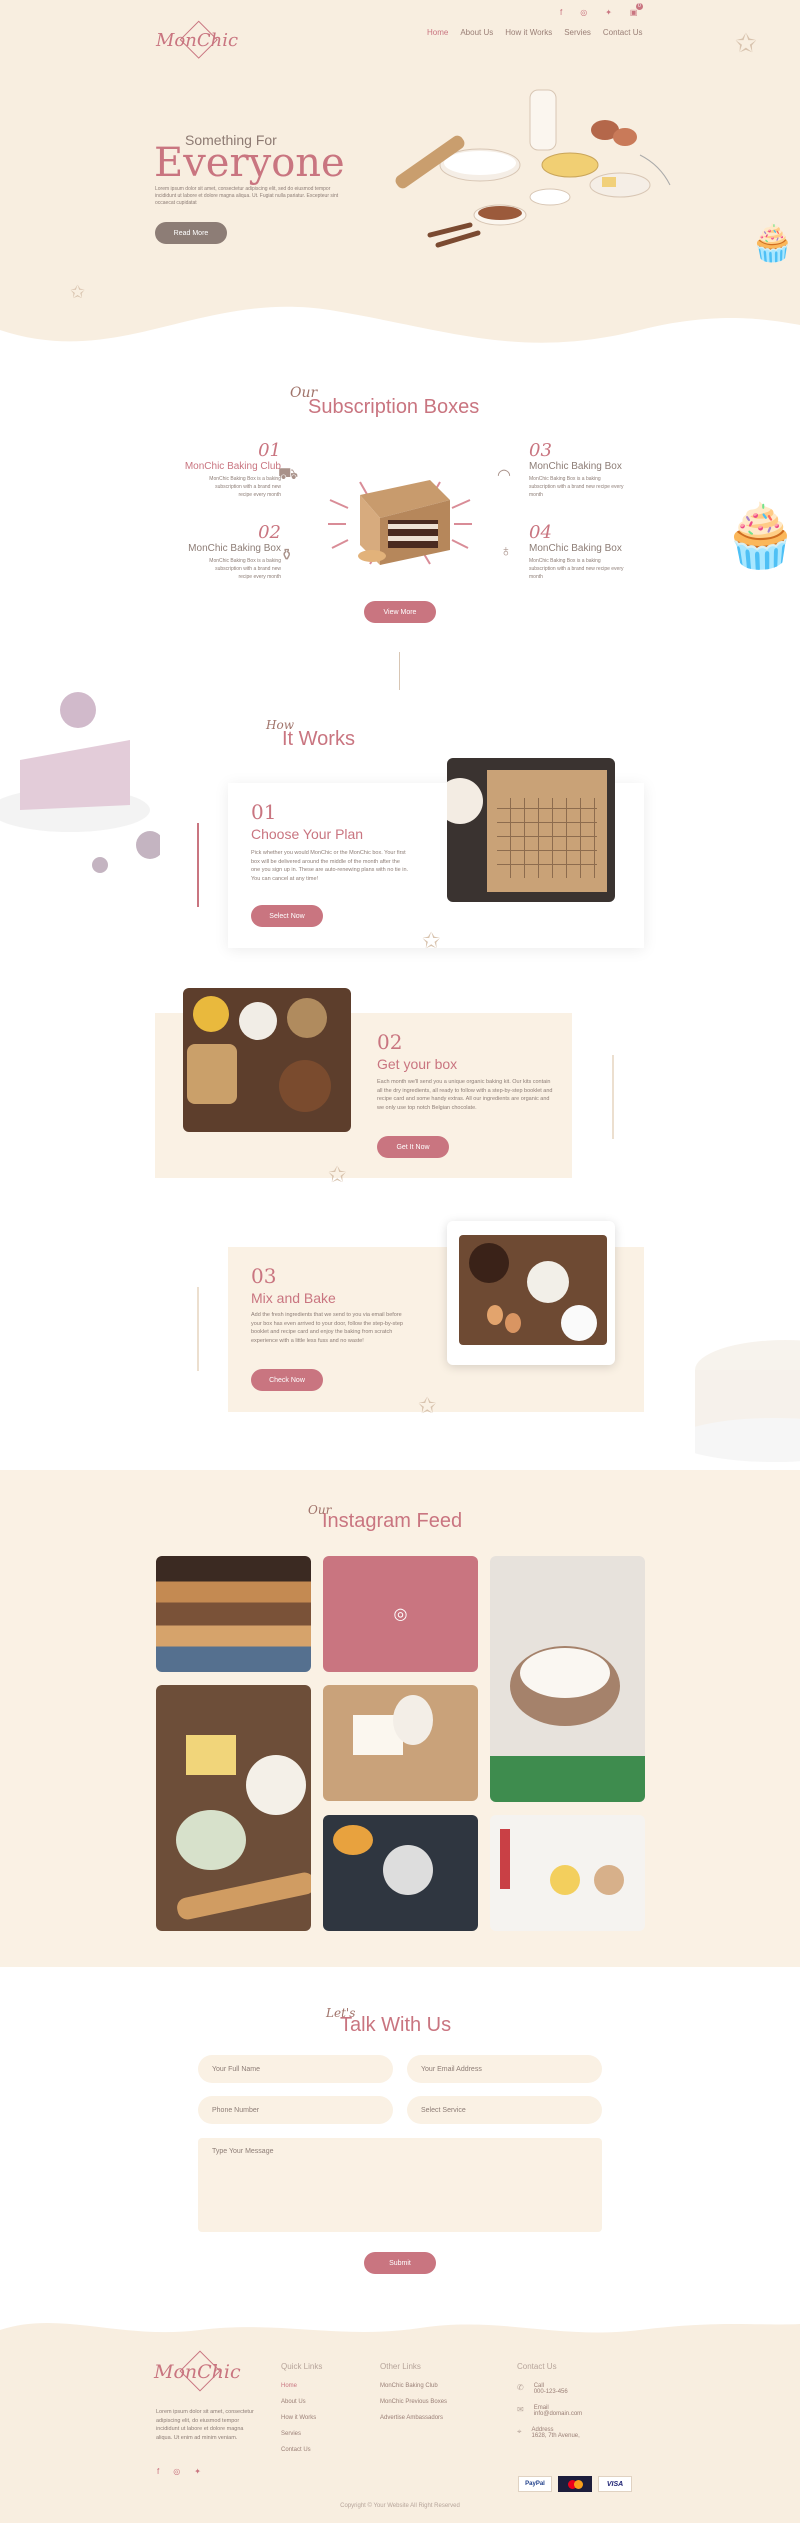 This screenshot has height=2523, width=800. What do you see at coordinates (504, 2110) in the screenshot?
I see `service-select: Select Service` at bounding box center [504, 2110].